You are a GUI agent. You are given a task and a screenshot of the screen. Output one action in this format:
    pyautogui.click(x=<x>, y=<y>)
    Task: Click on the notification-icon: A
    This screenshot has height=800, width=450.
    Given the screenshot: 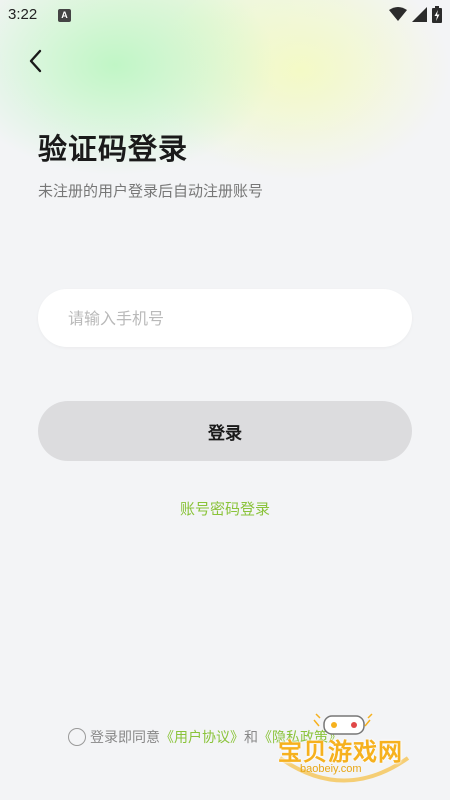 What is the action you would take?
    pyautogui.click(x=64, y=15)
    